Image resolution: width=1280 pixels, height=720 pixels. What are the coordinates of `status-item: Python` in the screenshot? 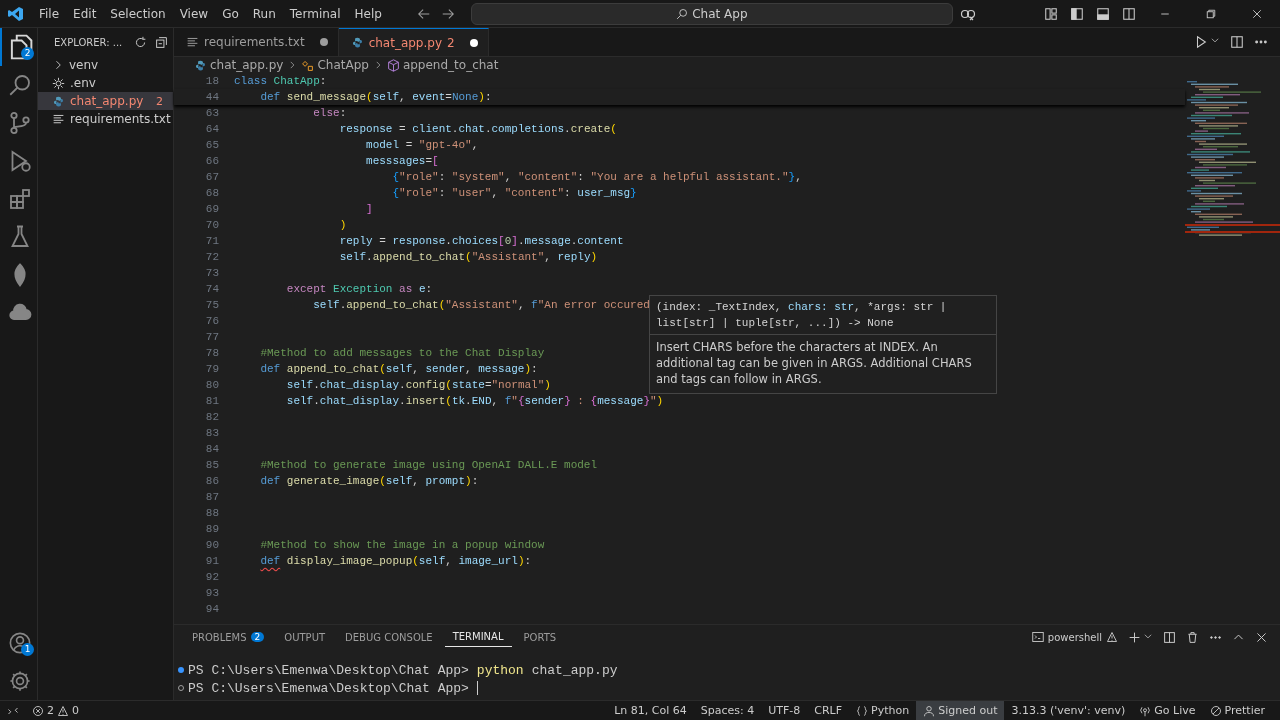 It's located at (883, 710).